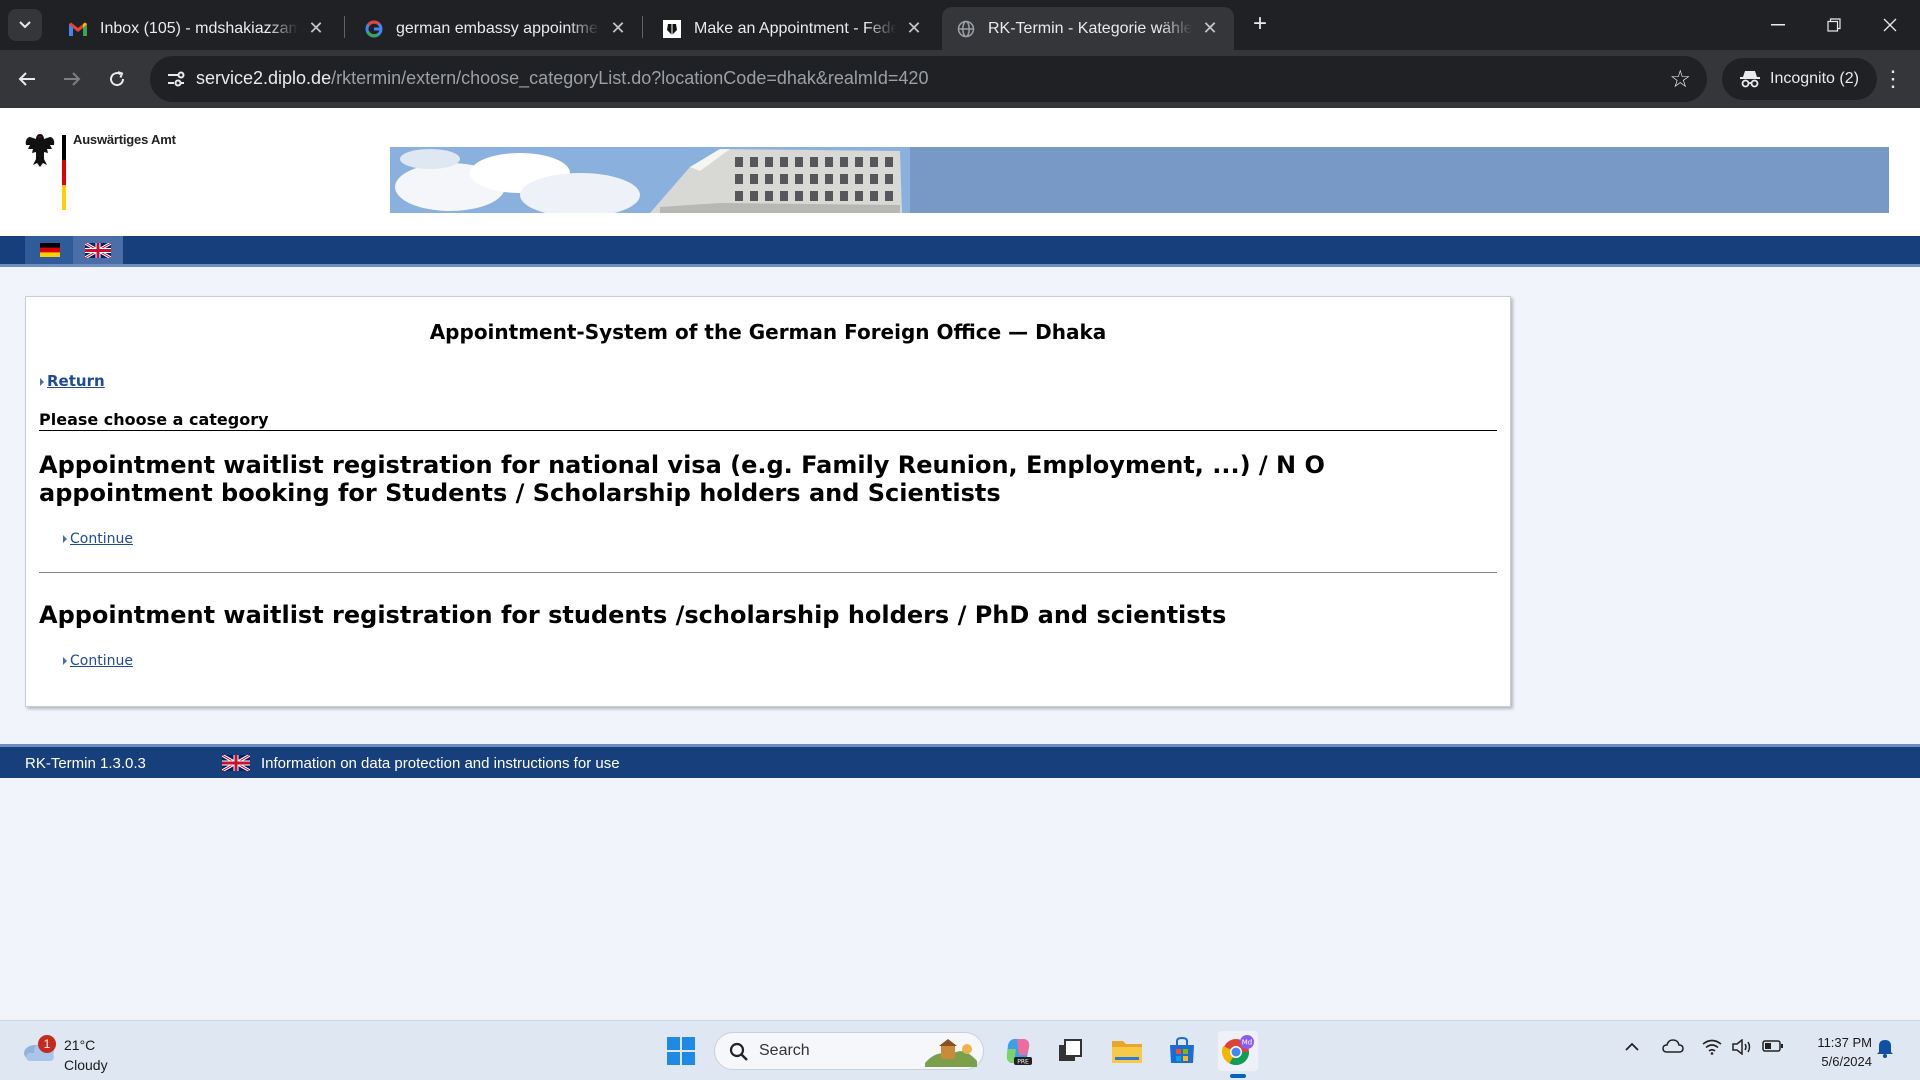 Image resolution: width=1920 pixels, height=1080 pixels. Describe the element at coordinates (64, 172) in the screenshot. I see `german-flag-stripe` at that location.